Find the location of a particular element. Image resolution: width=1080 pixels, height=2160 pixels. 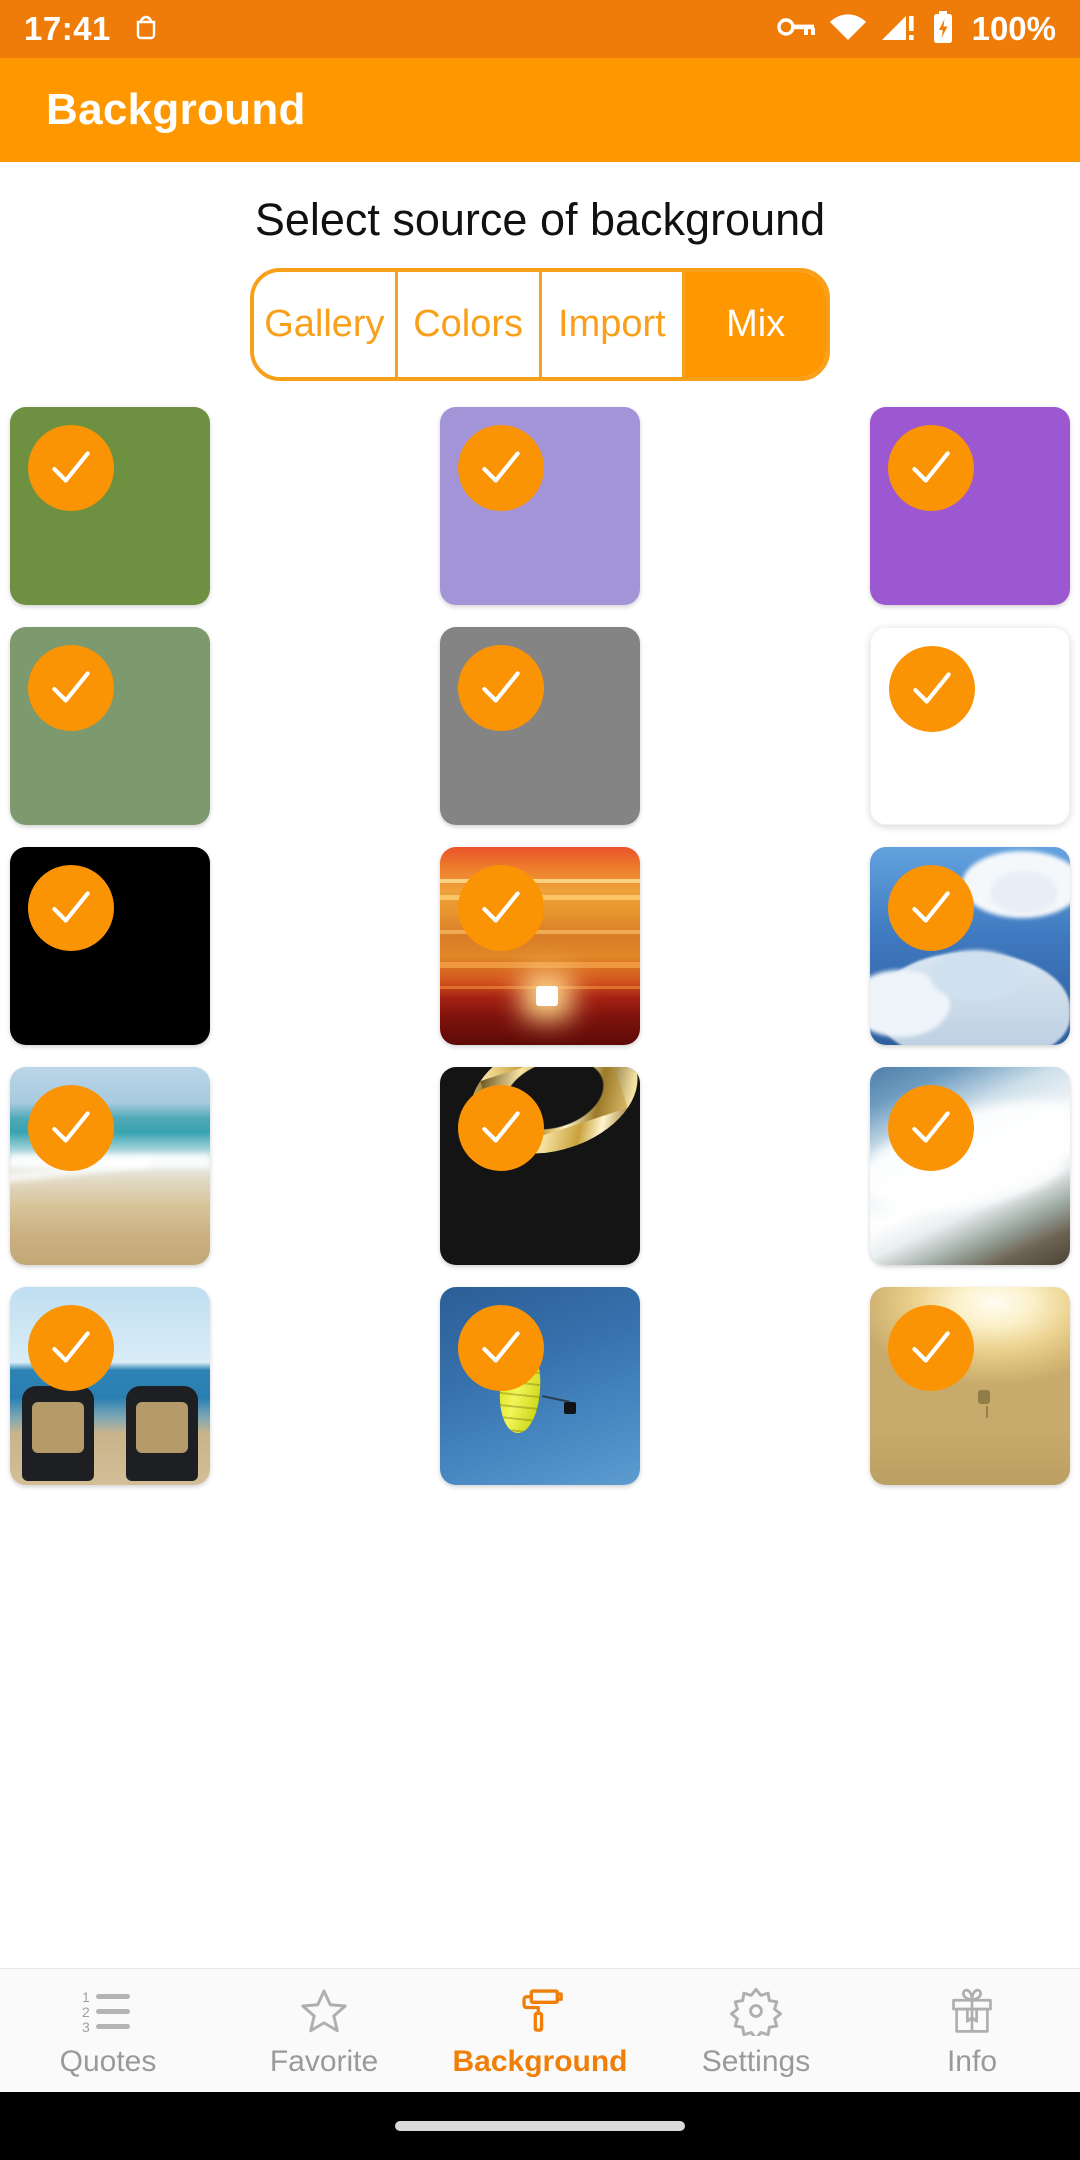

tile-gray-color is located at coordinates (540, 726).